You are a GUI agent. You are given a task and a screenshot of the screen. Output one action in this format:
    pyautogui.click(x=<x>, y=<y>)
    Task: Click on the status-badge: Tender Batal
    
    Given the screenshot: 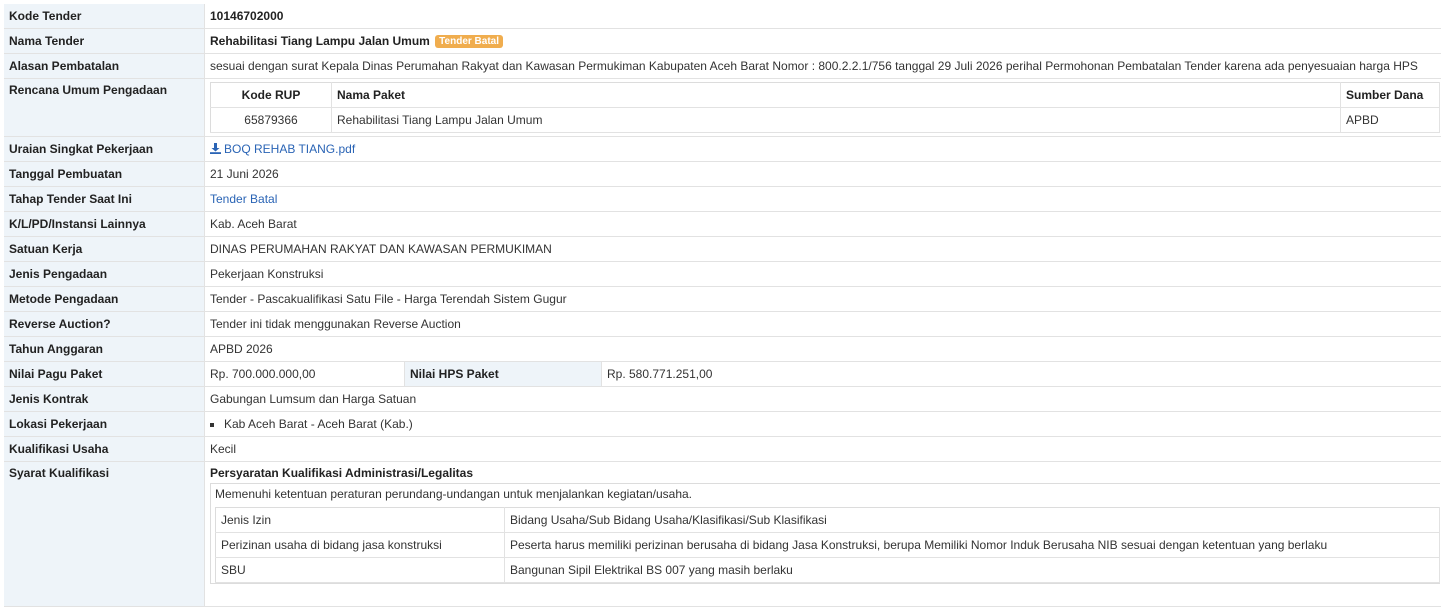 What is the action you would take?
    pyautogui.click(x=469, y=41)
    